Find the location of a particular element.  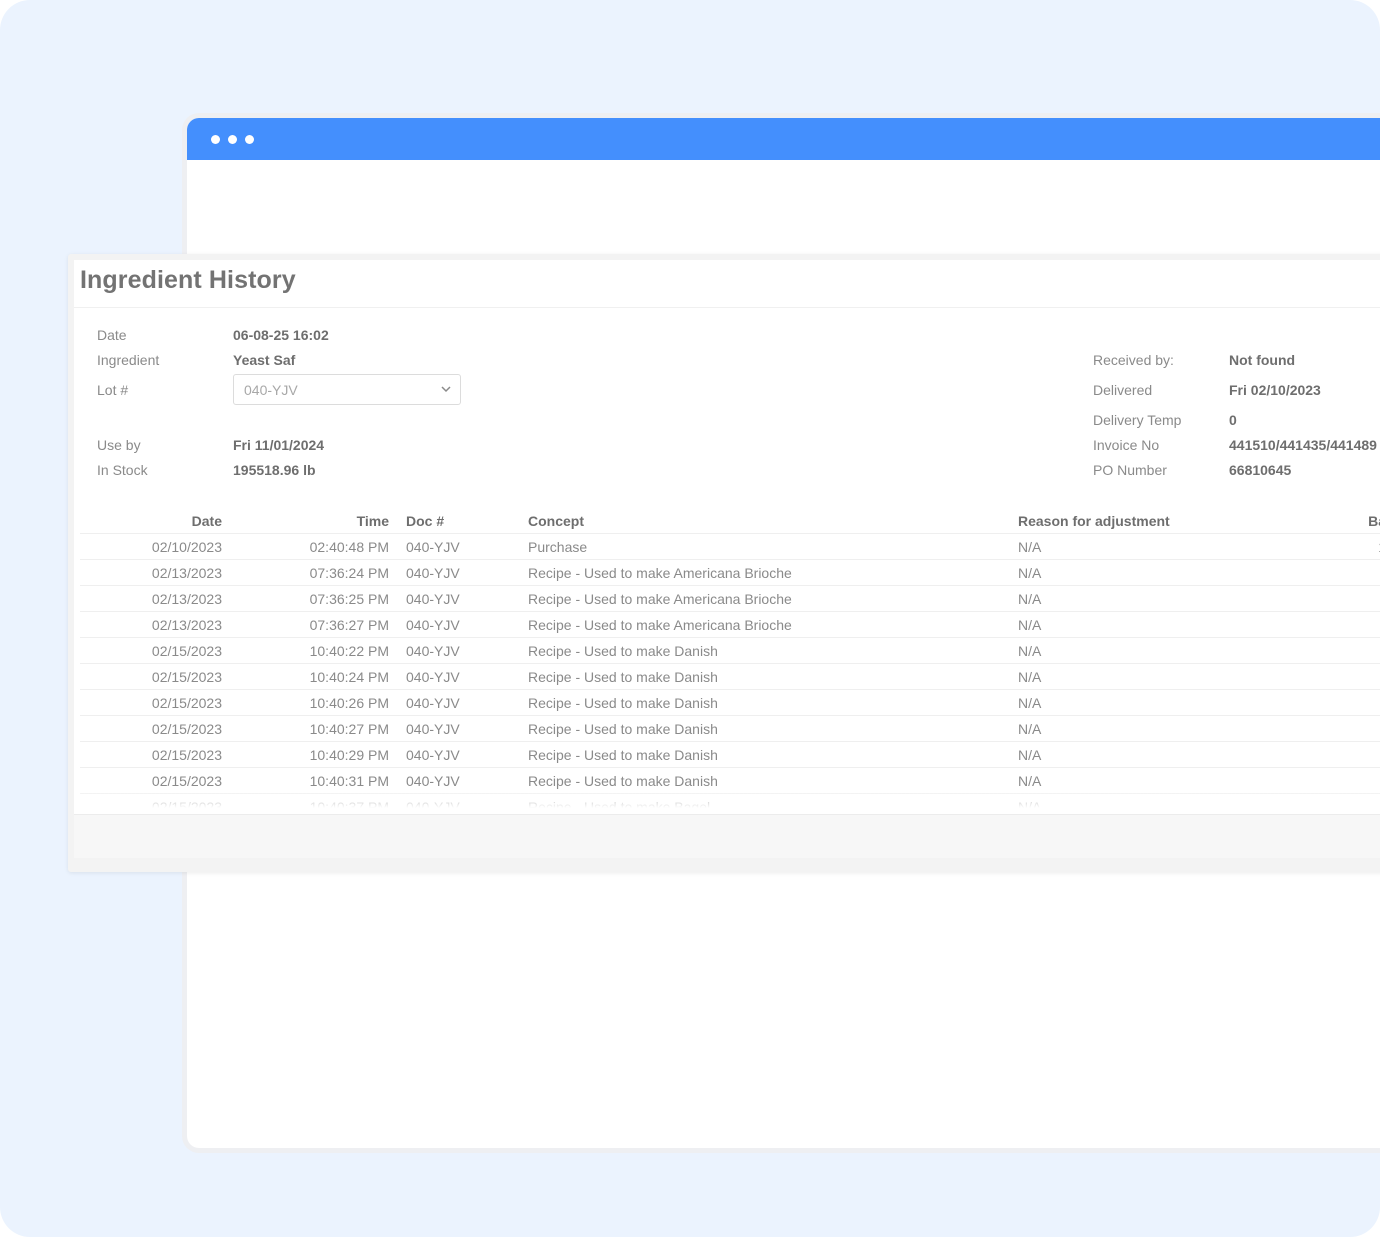

use-by-value: Fri 11/01/2024 is located at coordinates (279, 445).